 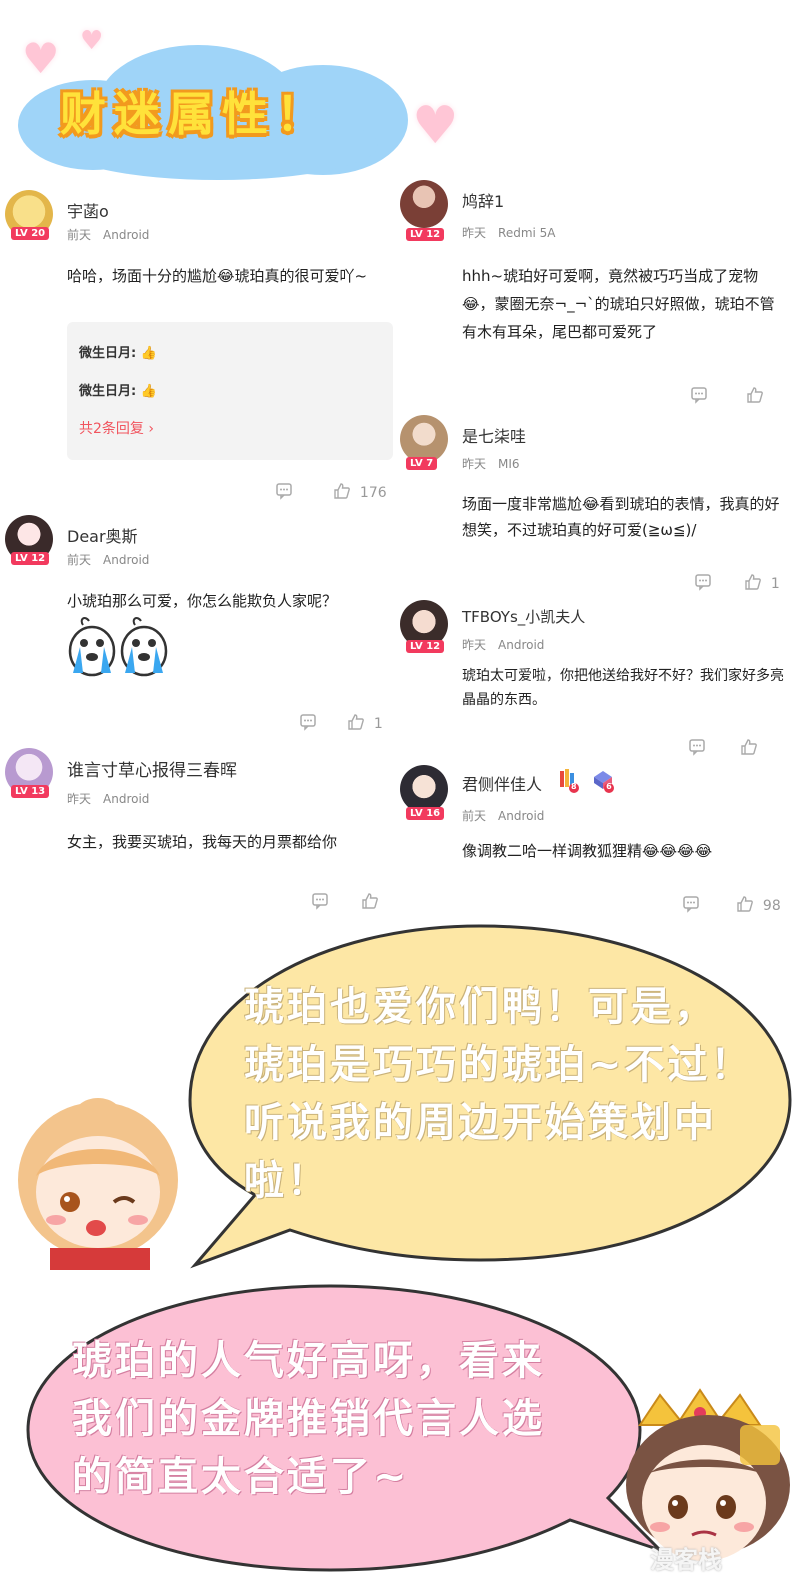 I want to click on view-replies-link: 共2条回复 ›, so click(x=116, y=428).